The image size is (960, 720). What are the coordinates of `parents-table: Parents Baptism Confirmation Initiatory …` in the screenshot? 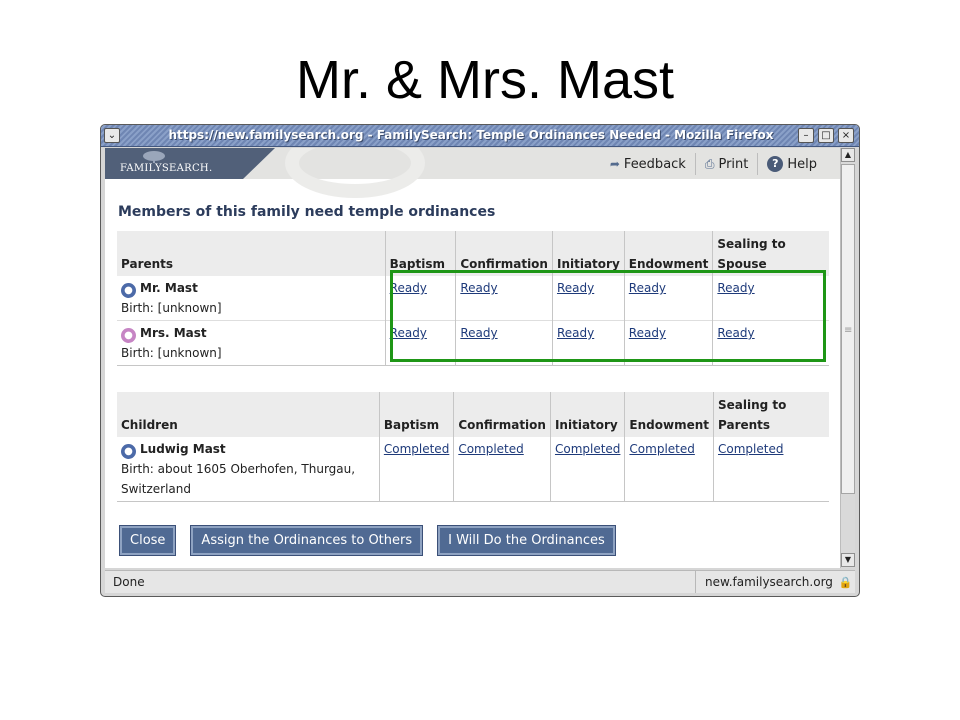 It's located at (473, 298).